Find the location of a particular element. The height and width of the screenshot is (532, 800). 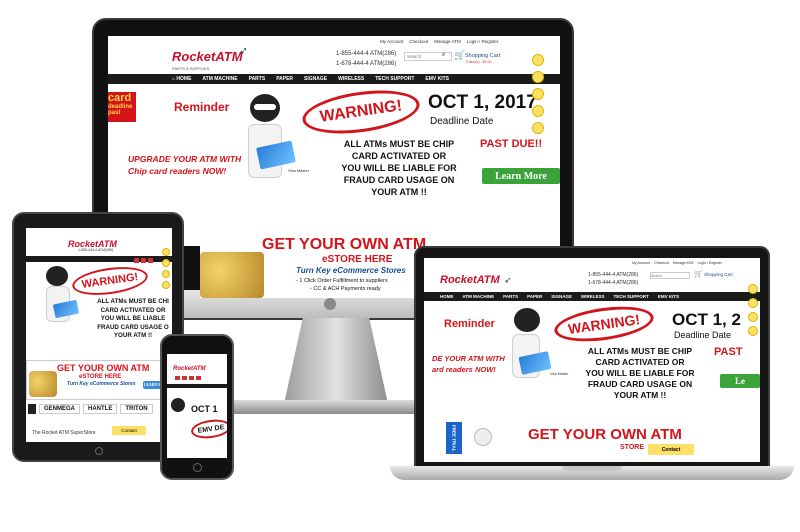

mascot-mask is located at coordinates (265, 107).